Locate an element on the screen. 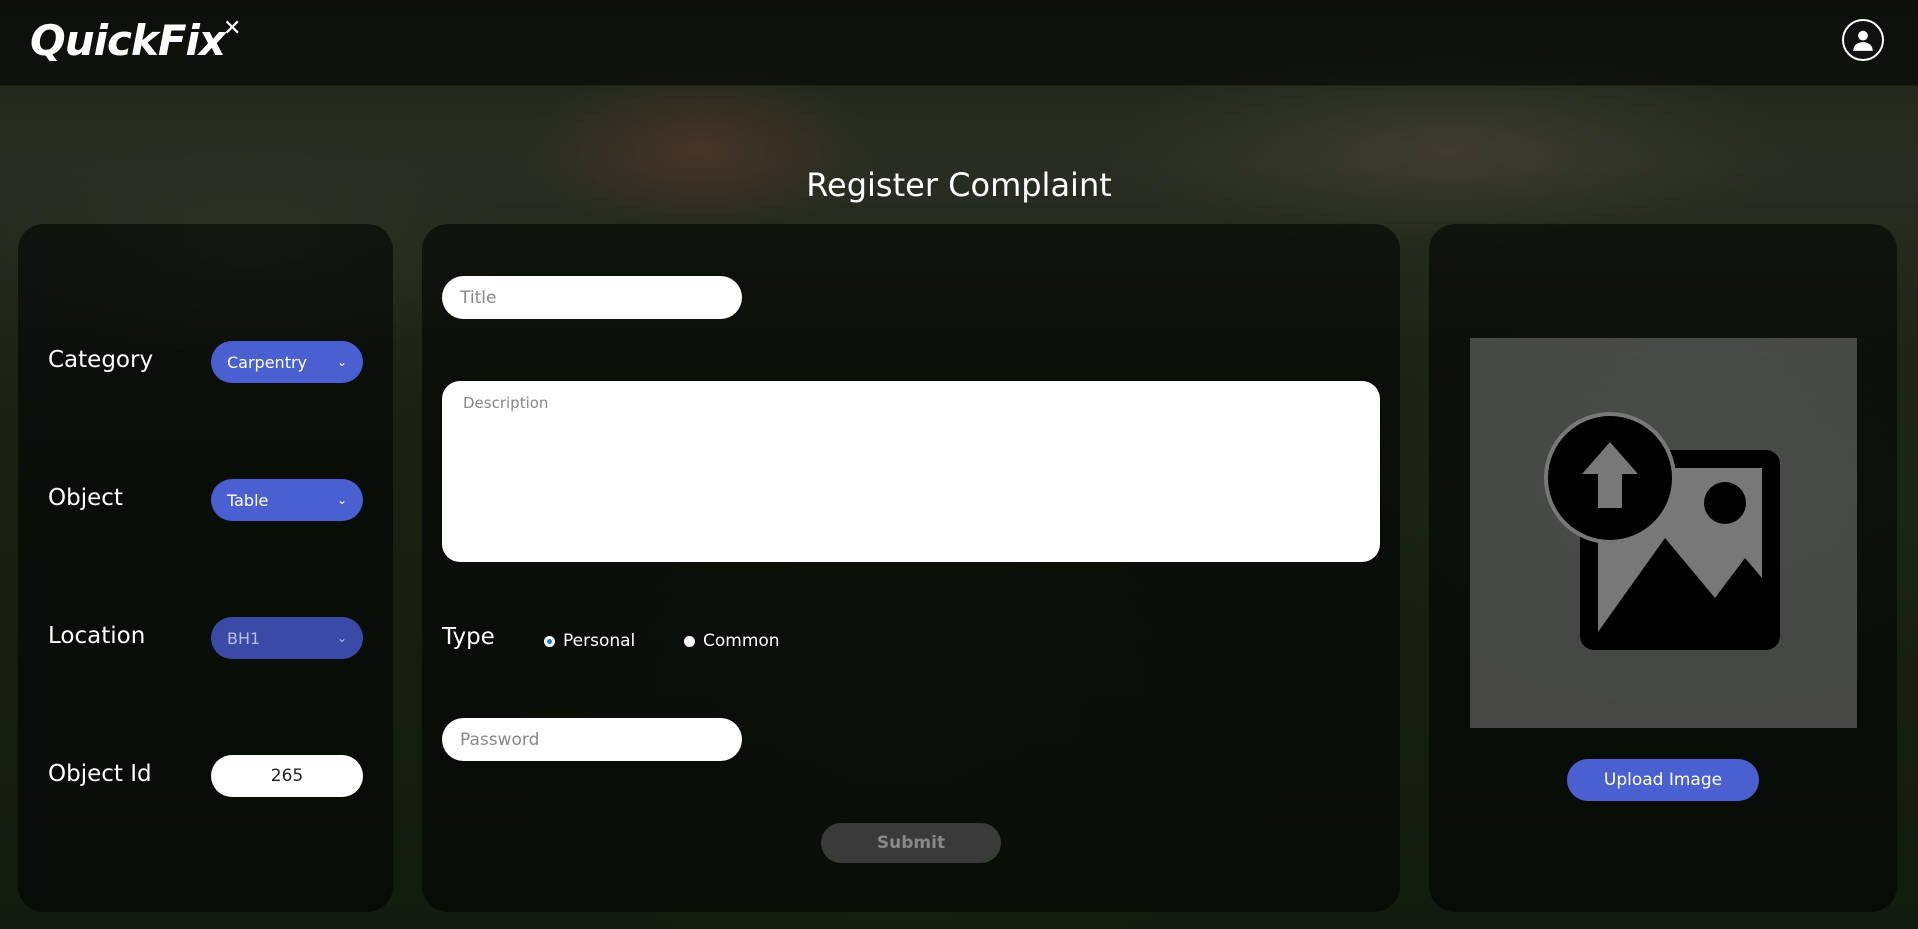 The height and width of the screenshot is (929, 1918). object-id-input: 265 is located at coordinates (287, 776).